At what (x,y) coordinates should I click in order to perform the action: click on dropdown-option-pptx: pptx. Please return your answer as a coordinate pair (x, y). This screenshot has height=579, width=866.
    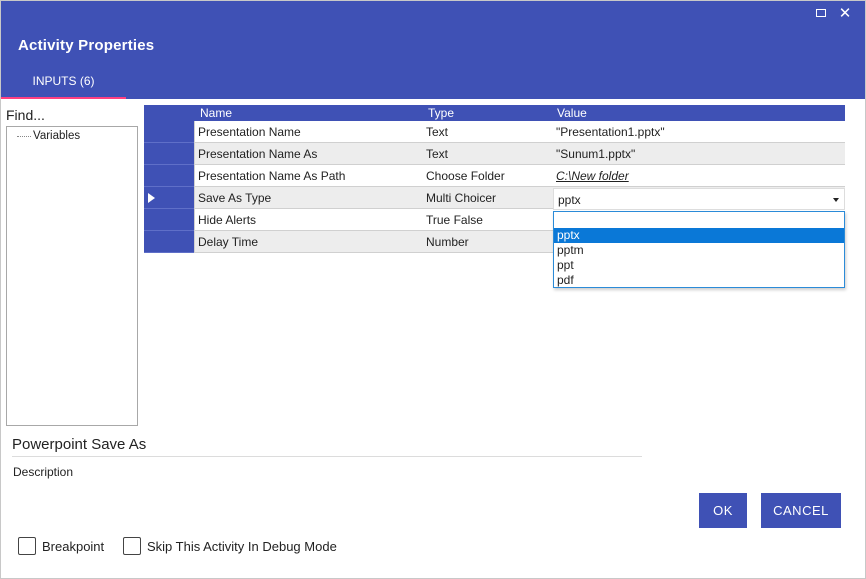
    Looking at the image, I should click on (699, 235).